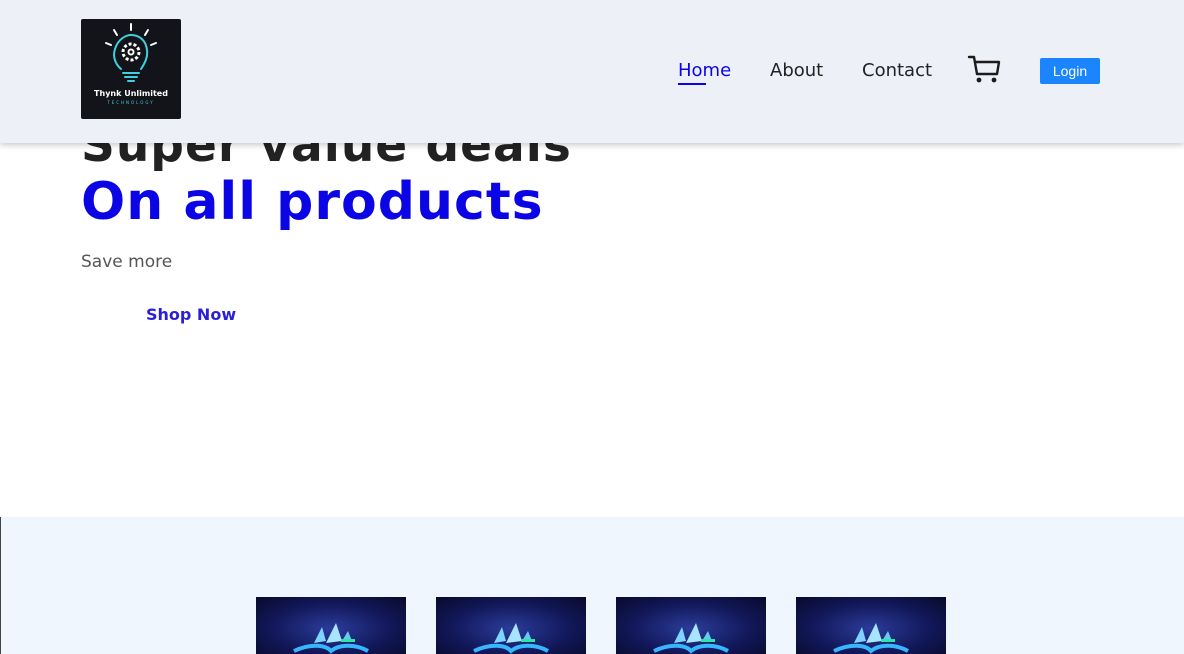 Image resolution: width=1184 pixels, height=654 pixels. What do you see at coordinates (897, 70) in the screenshot?
I see `nav-contact-link: Contact` at bounding box center [897, 70].